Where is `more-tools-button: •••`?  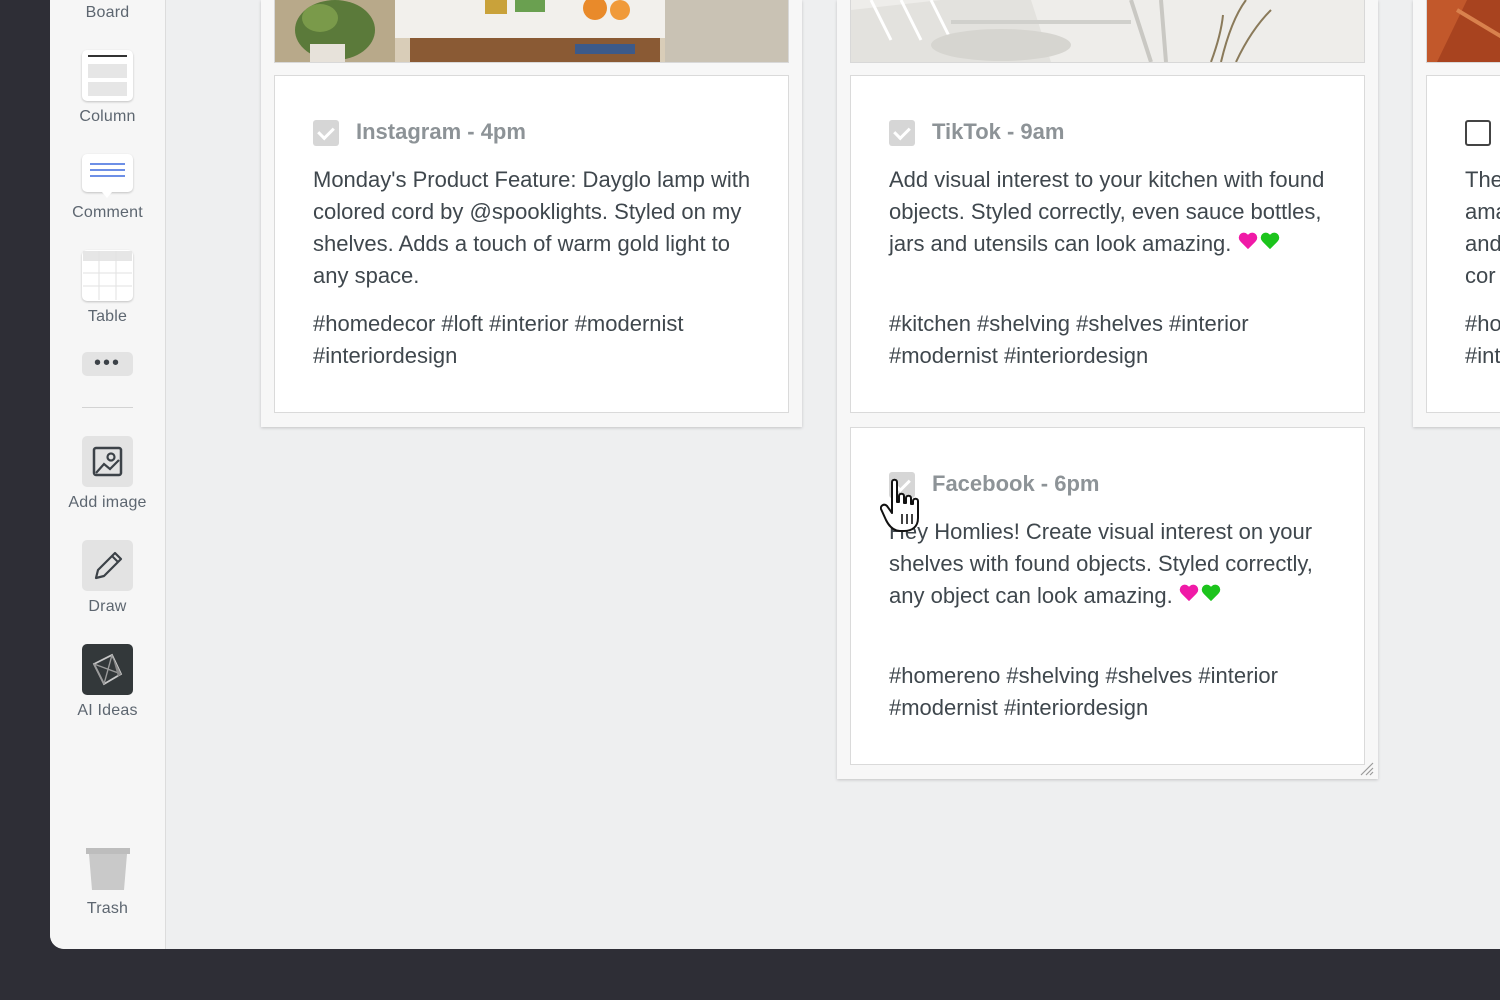
more-tools-button: ••• is located at coordinates (107, 364).